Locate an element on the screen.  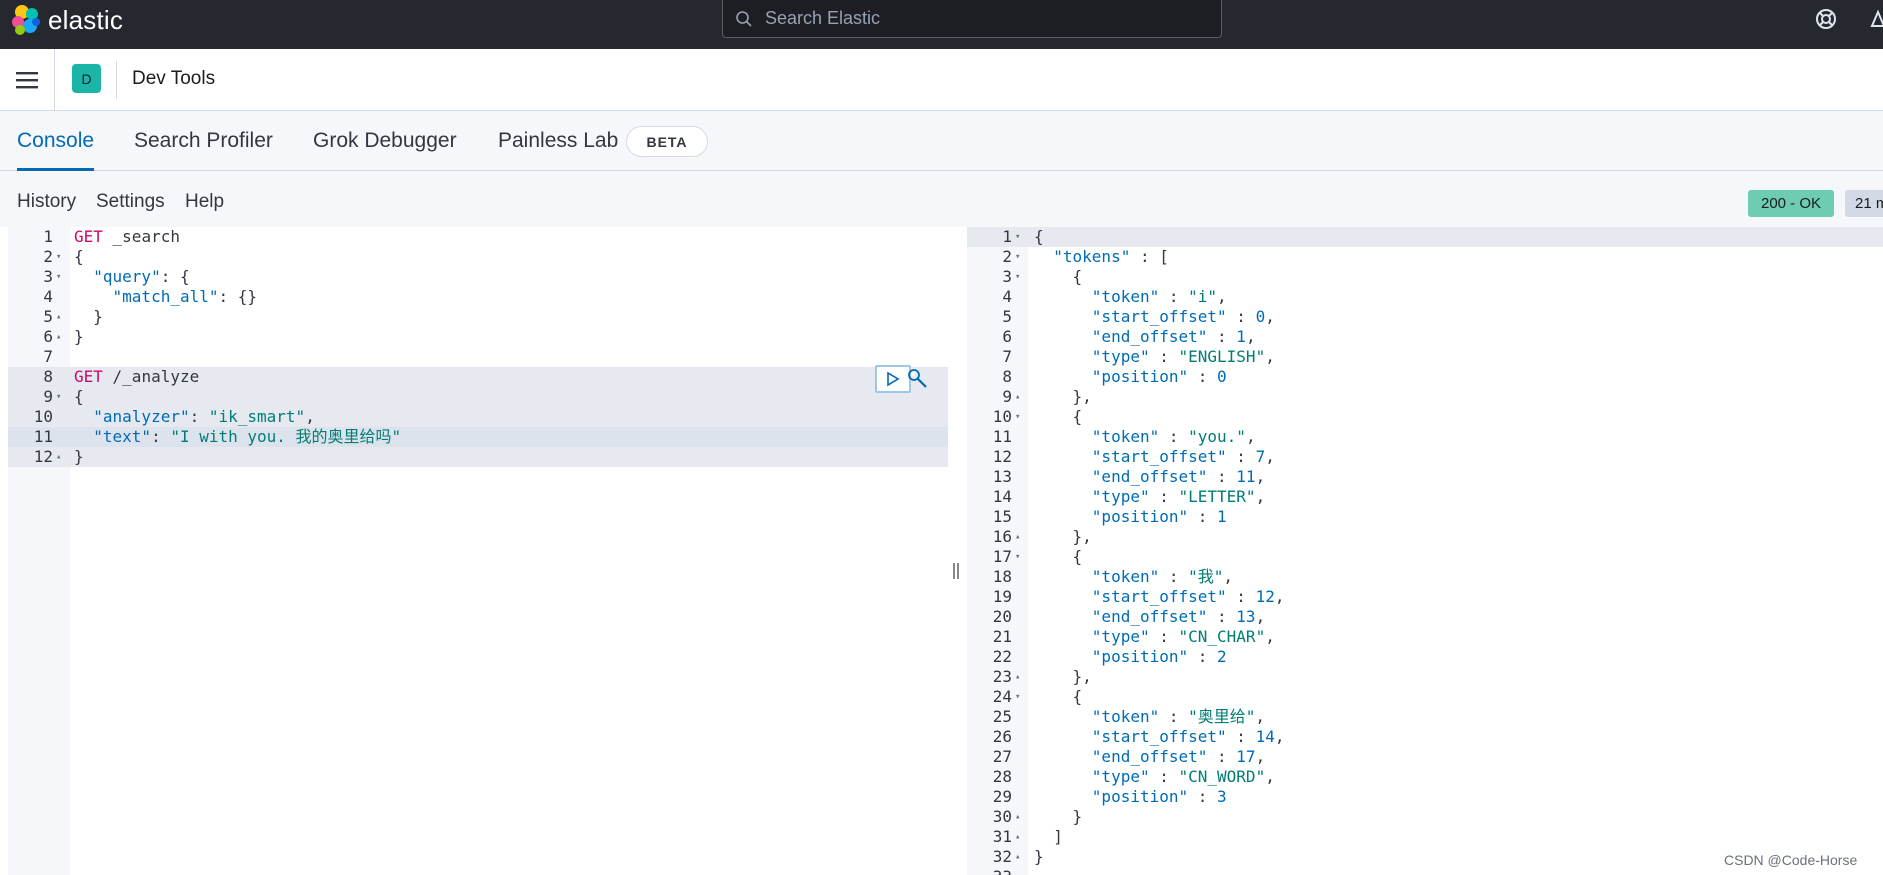
code-line: 1 ▾ { is located at coordinates (1425, 237).